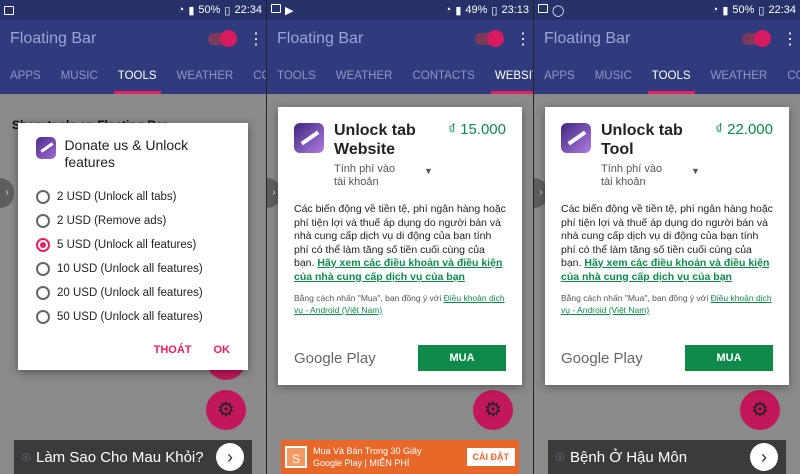 The height and width of the screenshot is (474, 800). Describe the element at coordinates (632, 175) in the screenshot. I see `billing-label: Tính phí vào tài khoản` at that location.